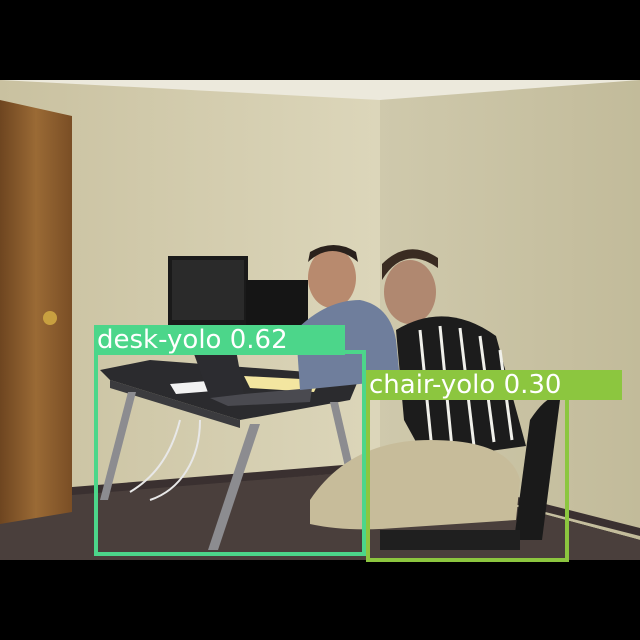  Describe the element at coordinates (50, 318) in the screenshot. I see `door-knob` at that location.